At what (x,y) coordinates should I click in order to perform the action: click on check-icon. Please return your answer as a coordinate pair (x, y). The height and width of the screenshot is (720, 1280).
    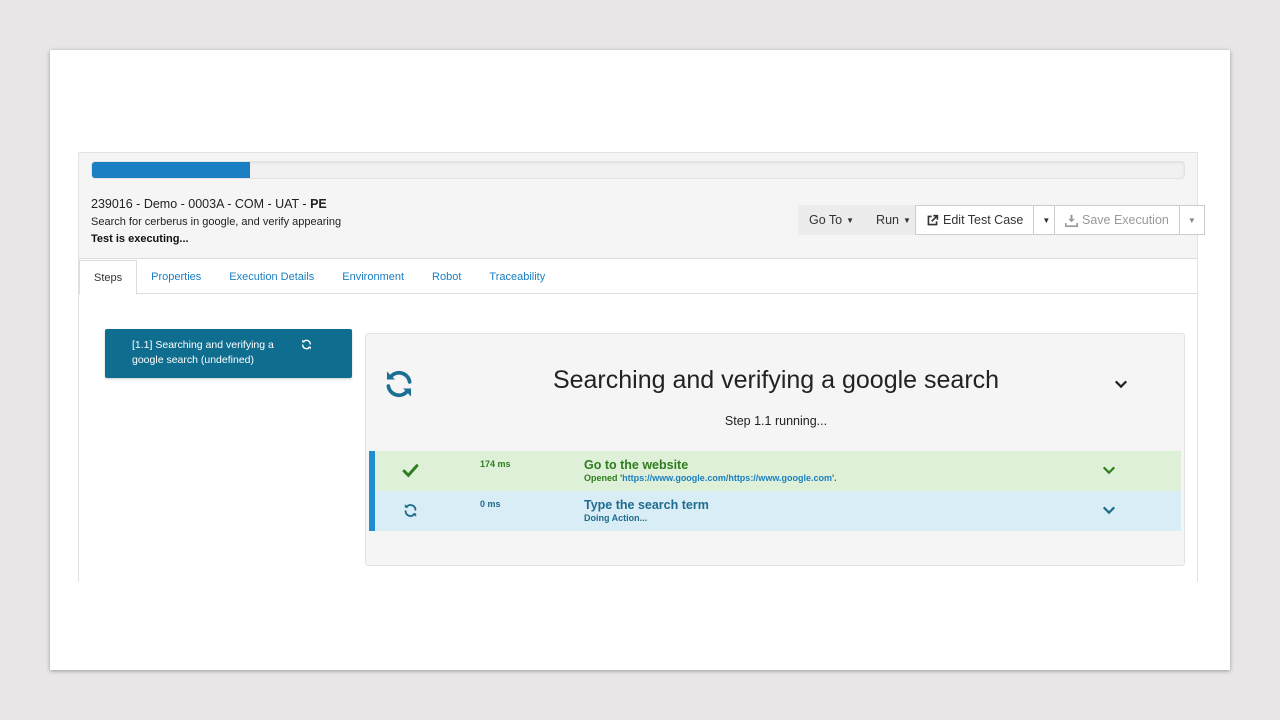
    Looking at the image, I should click on (410, 471).